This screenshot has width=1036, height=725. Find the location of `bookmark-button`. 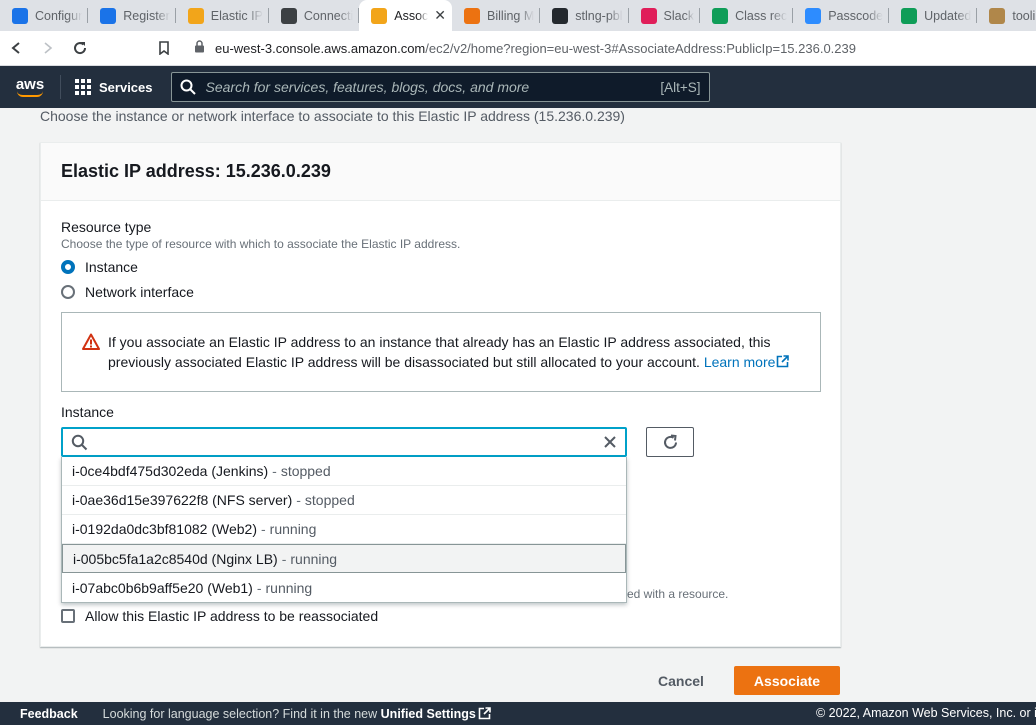

bookmark-button is located at coordinates (164, 48).